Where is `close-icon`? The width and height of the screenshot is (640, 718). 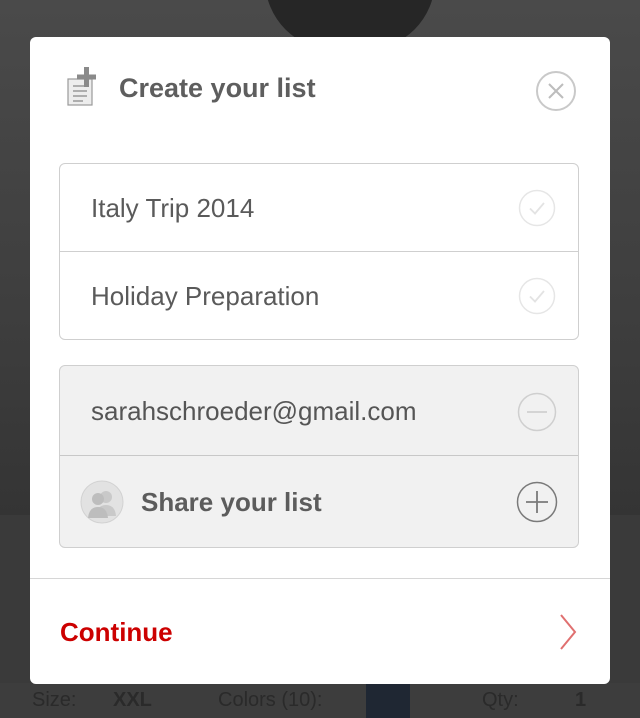 close-icon is located at coordinates (556, 91).